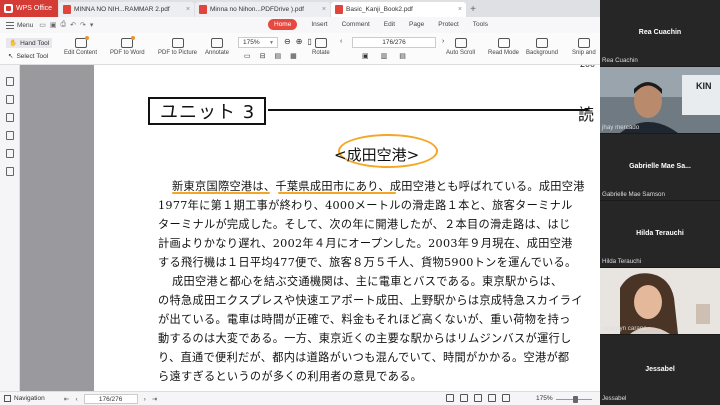 This screenshot has height=405, width=720. I want to click on participant-tile: Hilda Terauchi Hilda Terauchi, so click(660, 234).